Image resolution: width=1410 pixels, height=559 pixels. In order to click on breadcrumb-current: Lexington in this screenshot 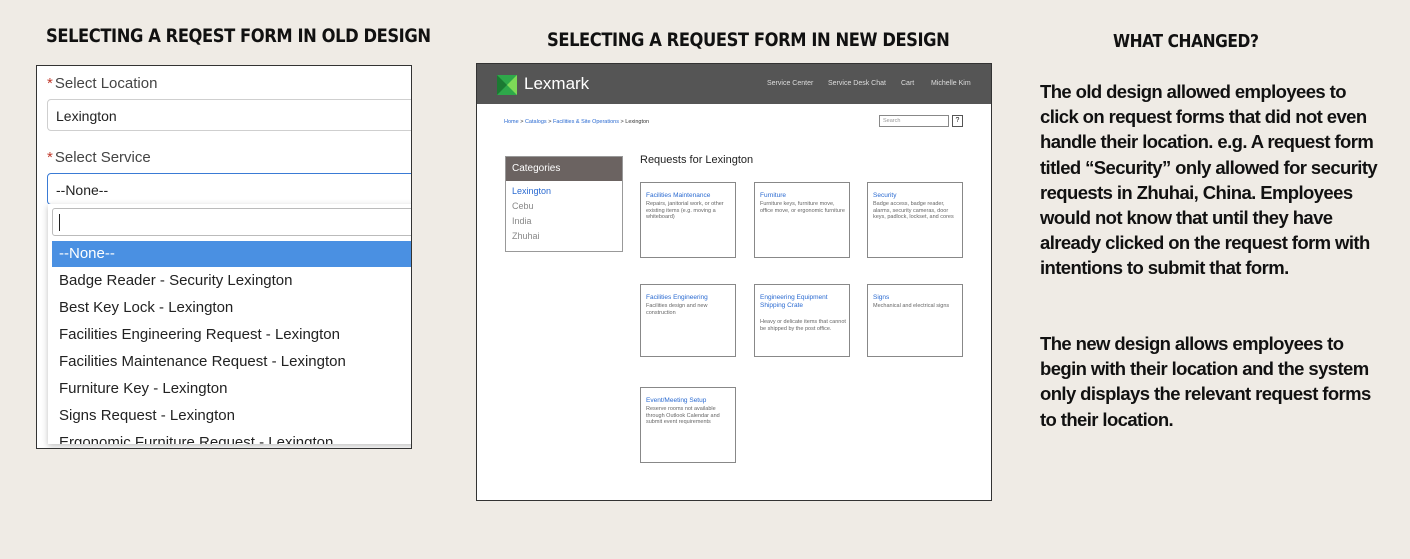, I will do `click(637, 122)`.